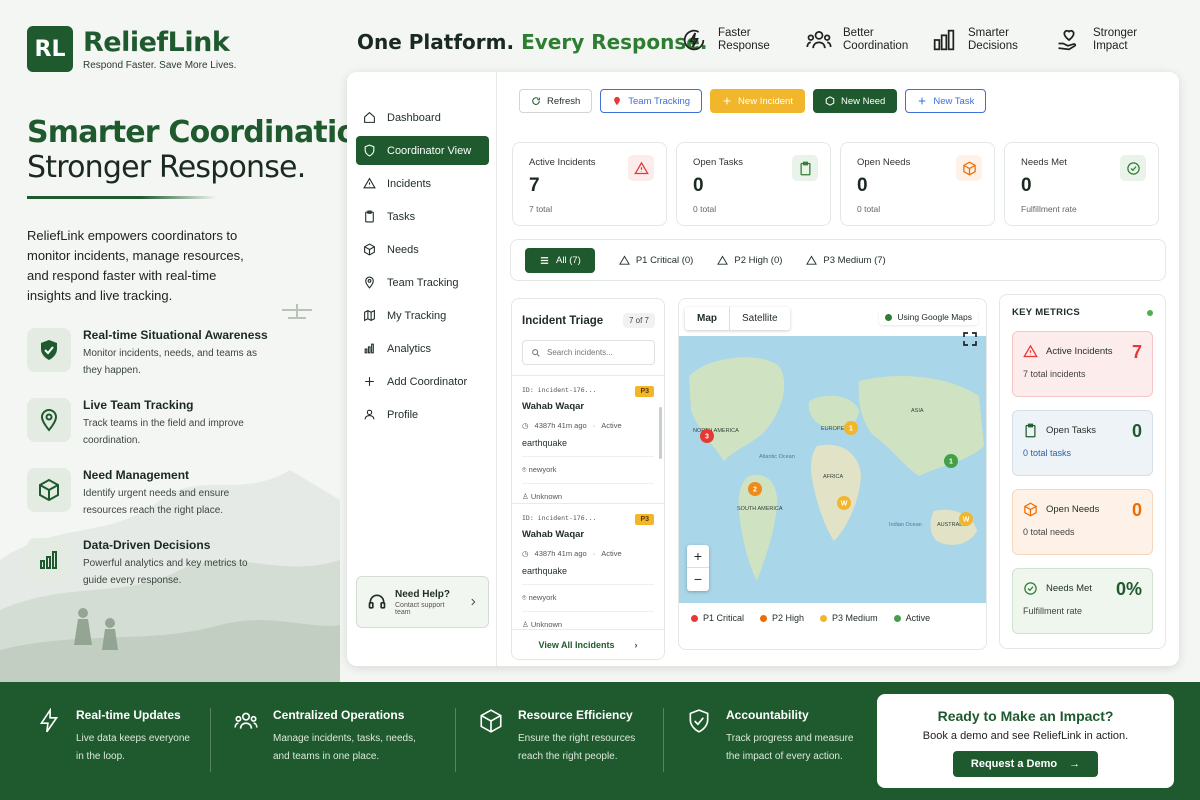  What do you see at coordinates (422, 315) in the screenshot?
I see `sidebar-item-my-tracking: My Tracking` at bounding box center [422, 315].